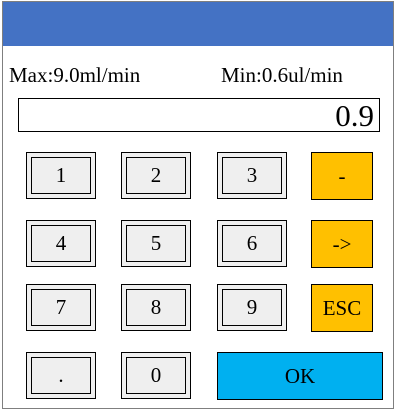  Describe the element at coordinates (342, 308) in the screenshot. I see `esc-button: ESC` at that location.